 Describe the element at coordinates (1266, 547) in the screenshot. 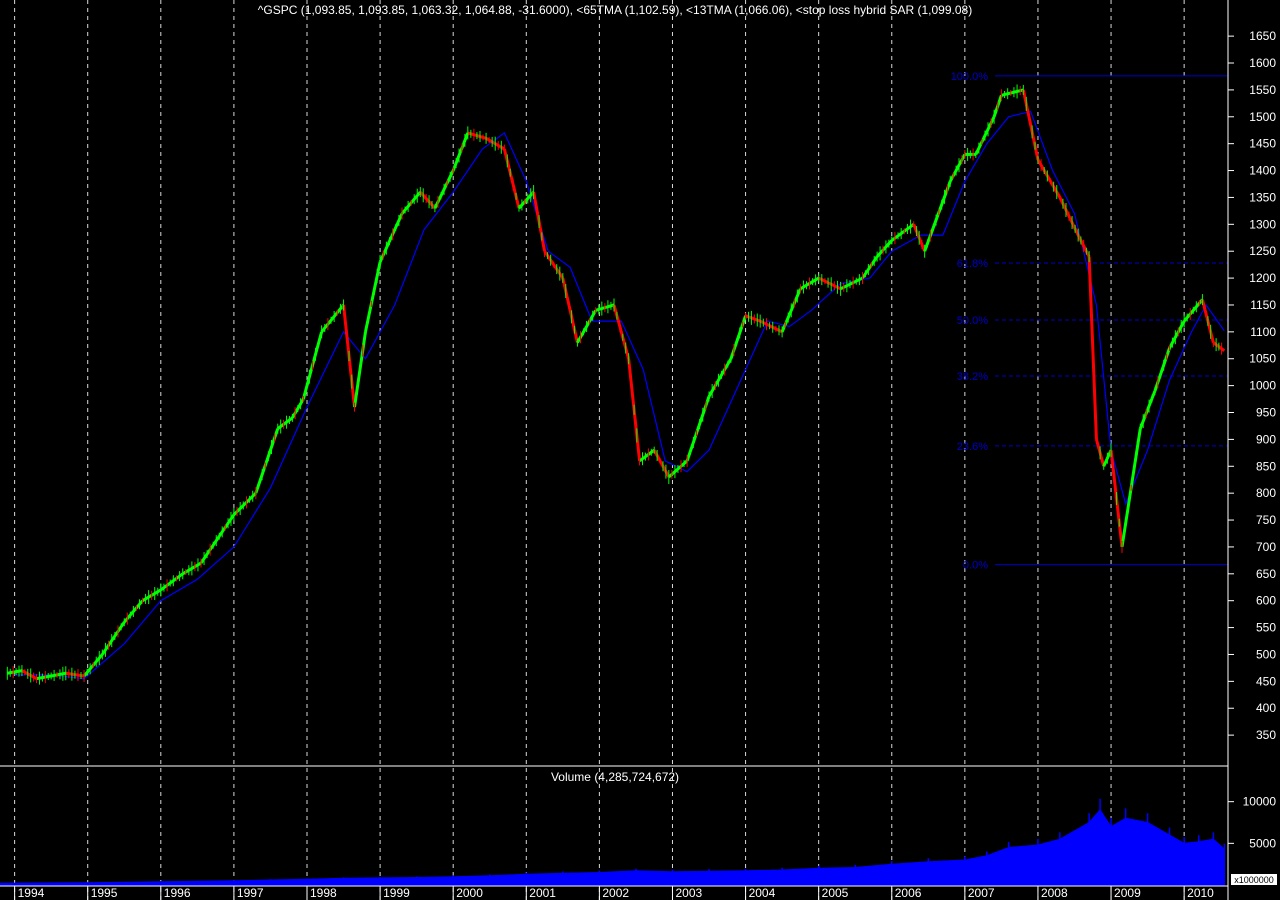

I see `price-tick-label: 700` at that location.